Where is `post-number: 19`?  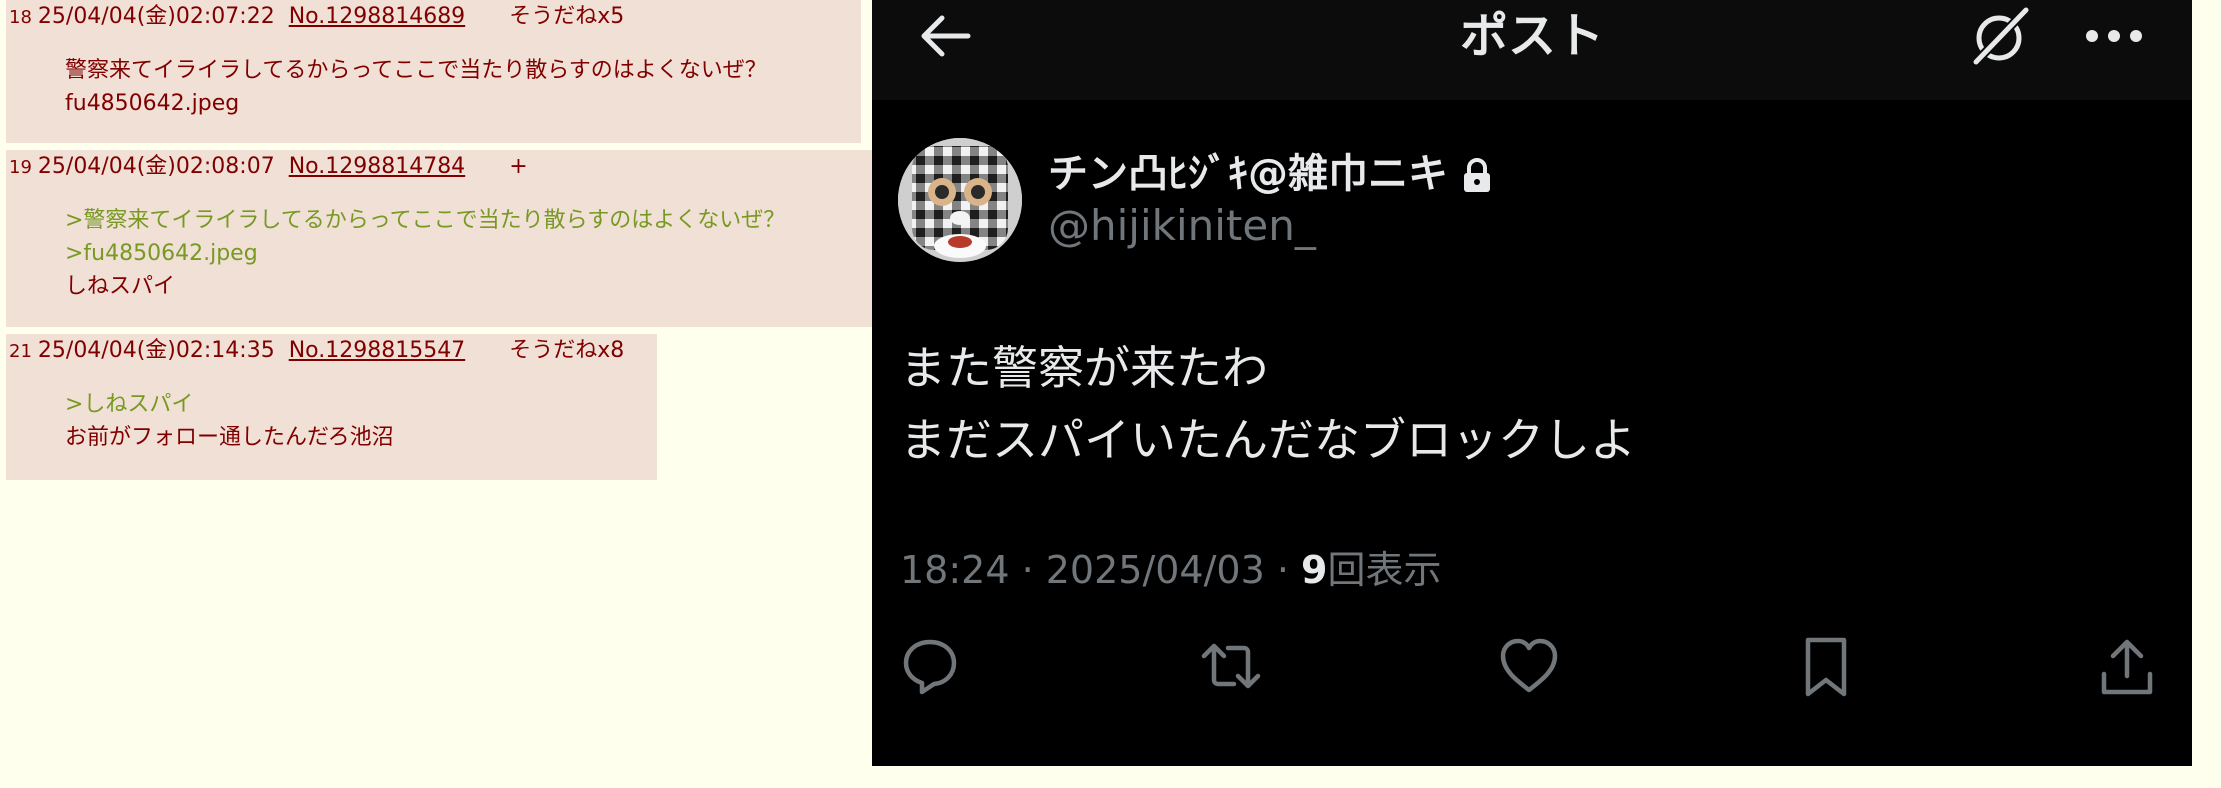 post-number: 19 is located at coordinates (20, 167).